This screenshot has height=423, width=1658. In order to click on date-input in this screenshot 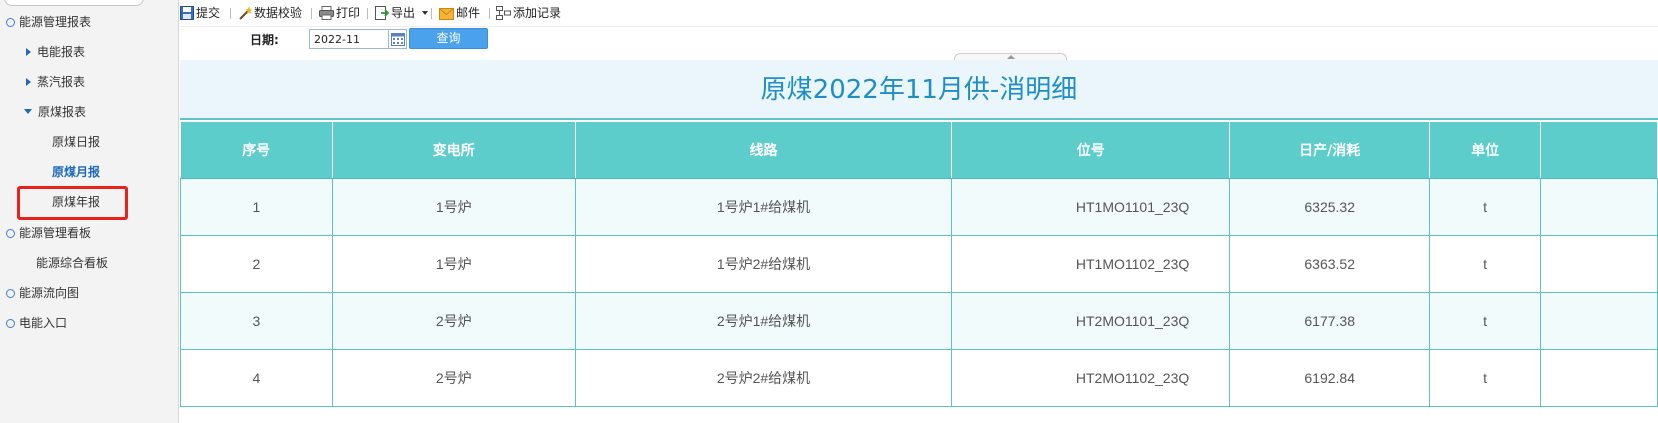, I will do `click(349, 39)`.